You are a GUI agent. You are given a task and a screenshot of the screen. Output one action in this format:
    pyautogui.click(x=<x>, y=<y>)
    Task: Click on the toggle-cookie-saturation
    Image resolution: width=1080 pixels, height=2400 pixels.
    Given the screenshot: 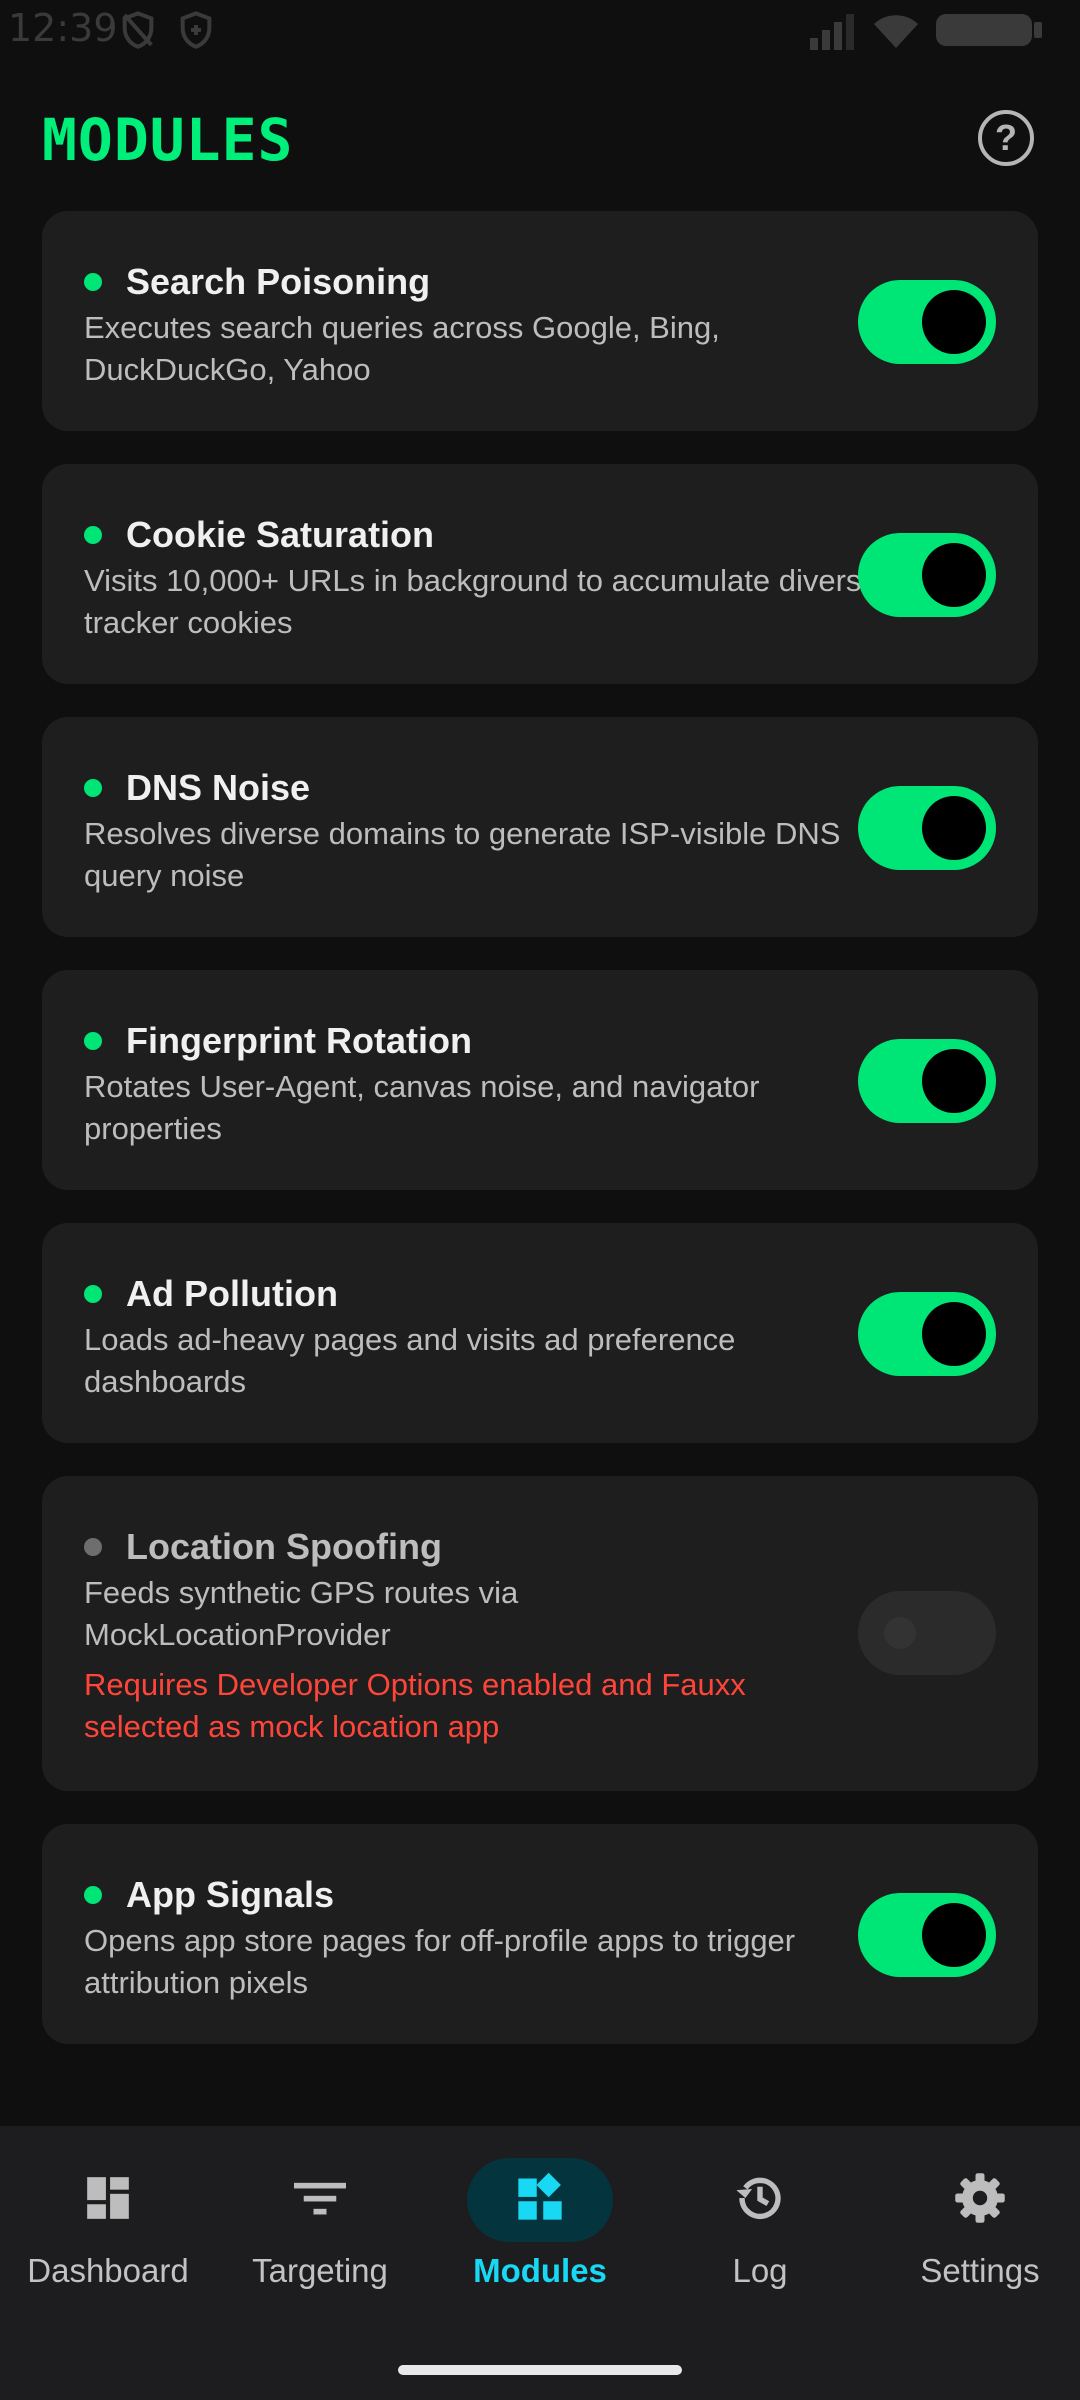 What is the action you would take?
    pyautogui.click(x=927, y=575)
    